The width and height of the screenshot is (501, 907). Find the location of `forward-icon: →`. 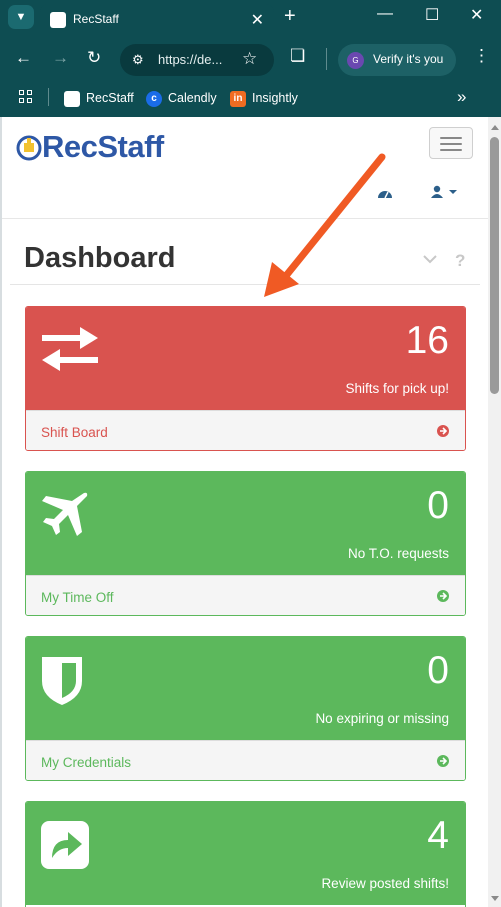

forward-icon: → is located at coordinates (60, 58).